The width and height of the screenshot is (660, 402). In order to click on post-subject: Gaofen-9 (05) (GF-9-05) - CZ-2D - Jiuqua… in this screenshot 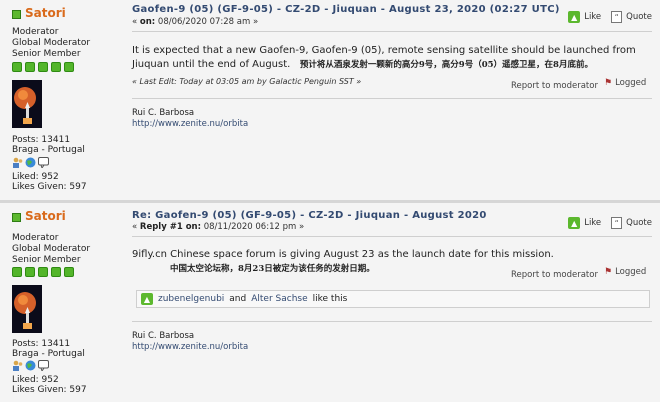, I will do `click(346, 9)`.